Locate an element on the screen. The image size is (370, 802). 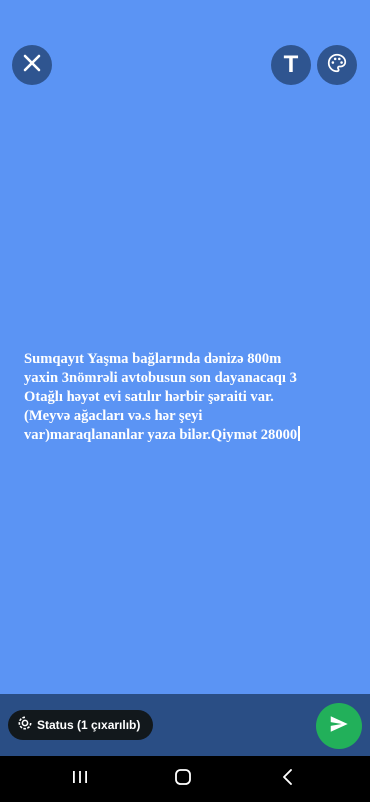
palette-icon is located at coordinates (337, 65).